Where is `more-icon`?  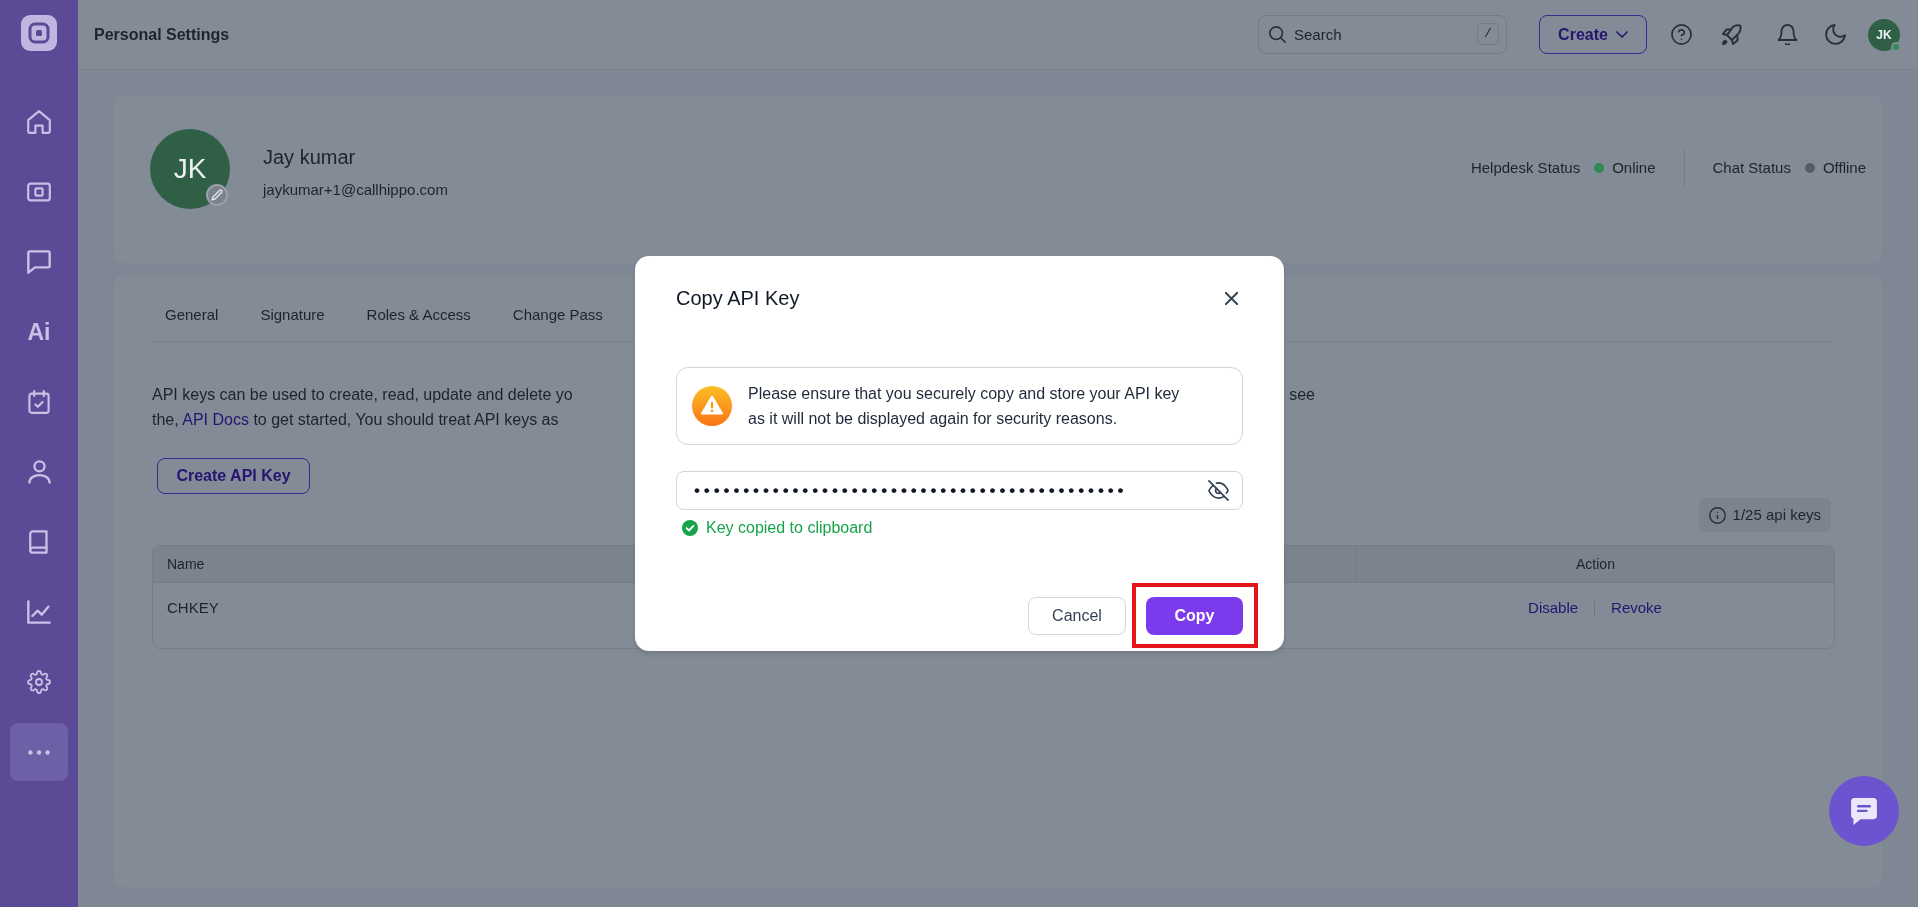 more-icon is located at coordinates (39, 752).